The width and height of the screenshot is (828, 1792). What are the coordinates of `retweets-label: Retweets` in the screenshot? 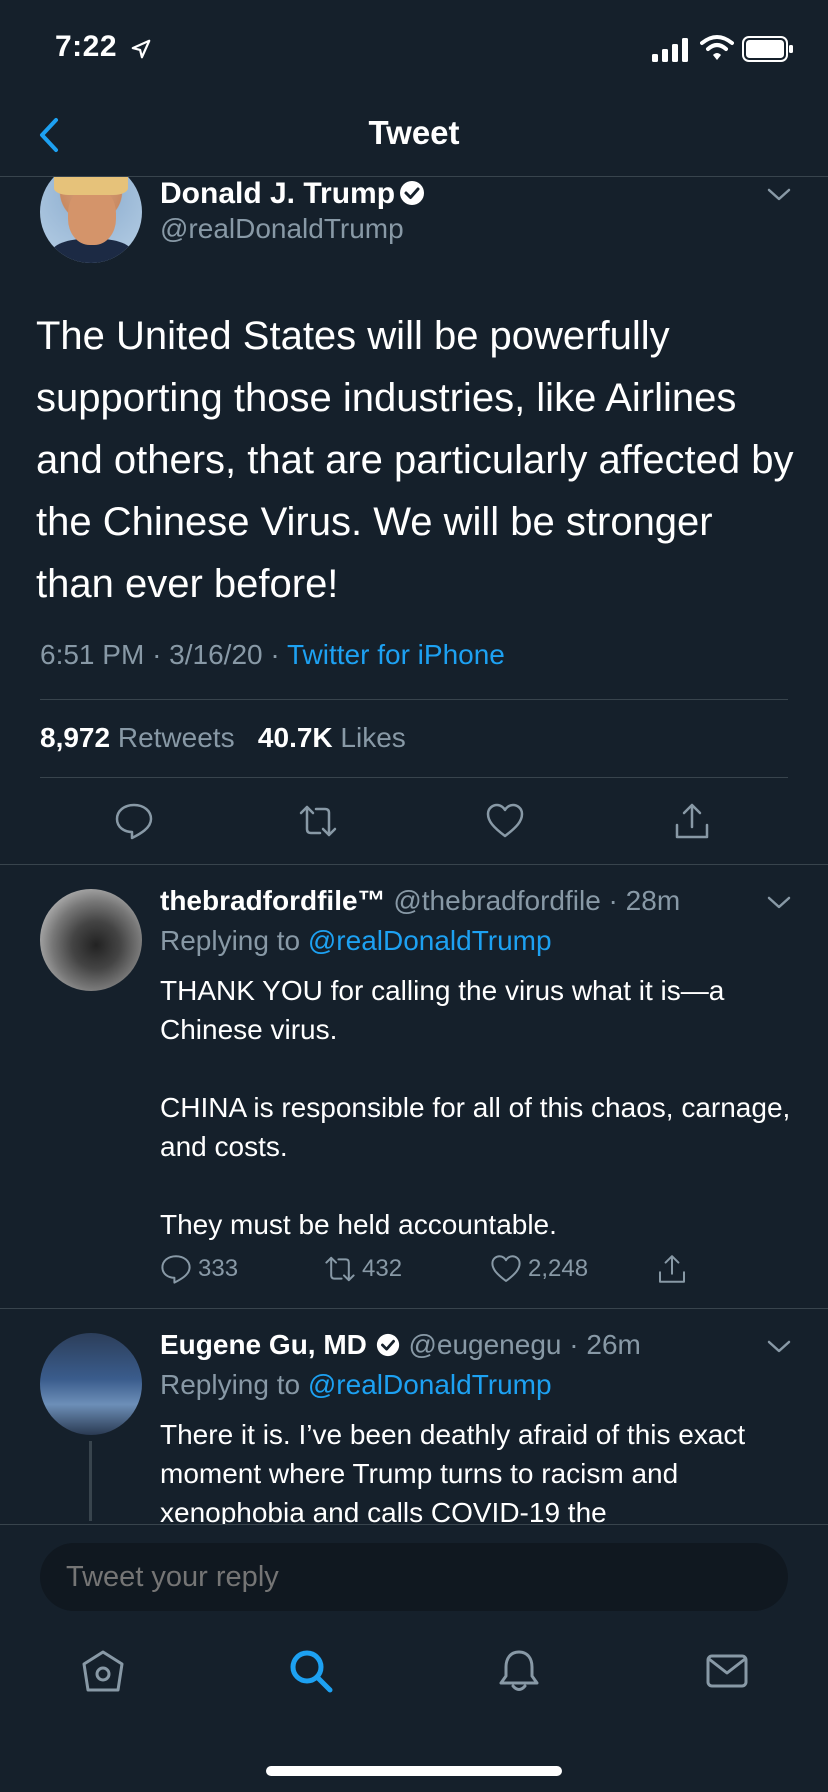 It's located at (176, 737).